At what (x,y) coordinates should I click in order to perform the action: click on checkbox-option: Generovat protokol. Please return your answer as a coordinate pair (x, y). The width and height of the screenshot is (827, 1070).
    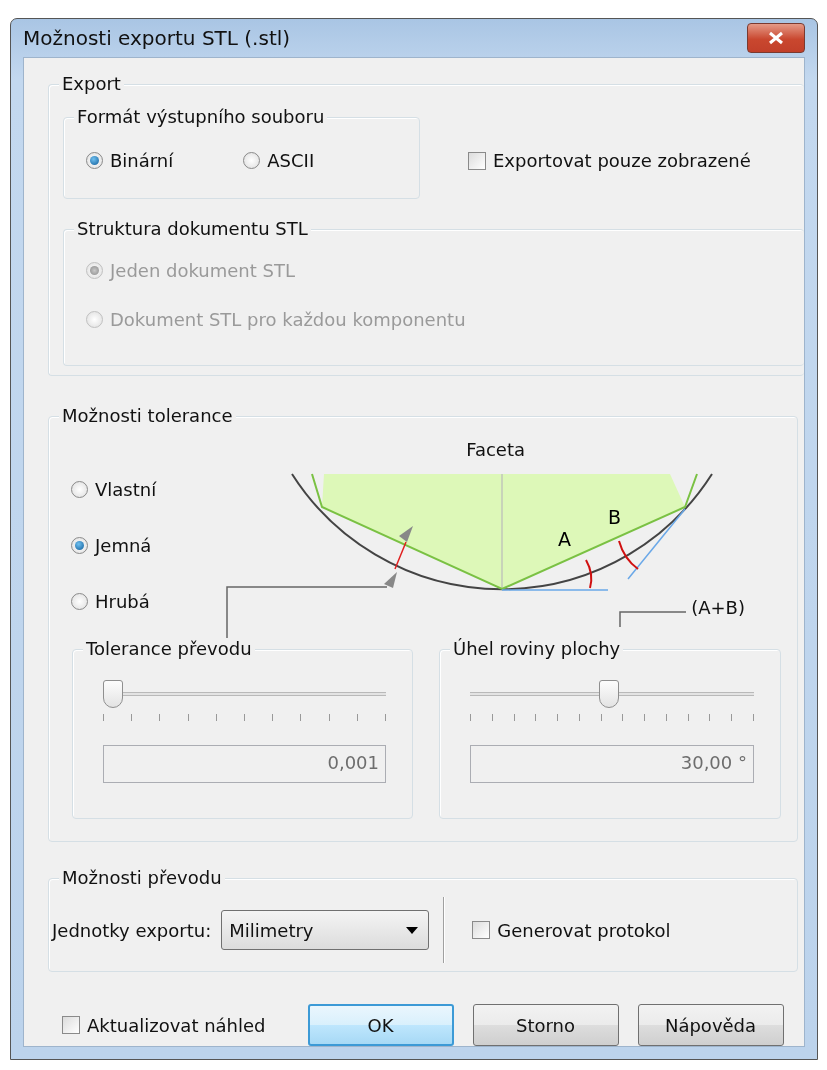
    Looking at the image, I should click on (571, 930).